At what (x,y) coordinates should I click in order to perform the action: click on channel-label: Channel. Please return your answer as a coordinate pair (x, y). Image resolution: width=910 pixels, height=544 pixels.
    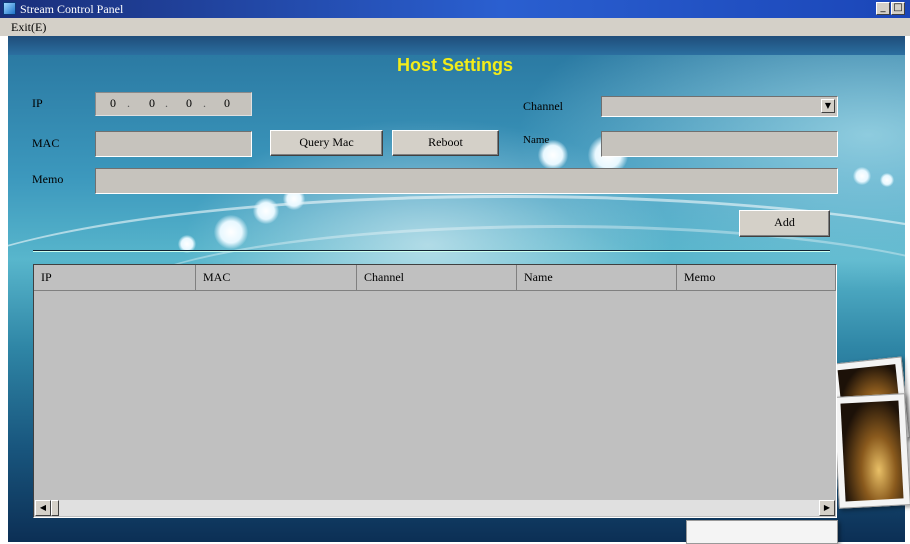
    Looking at the image, I should click on (543, 106).